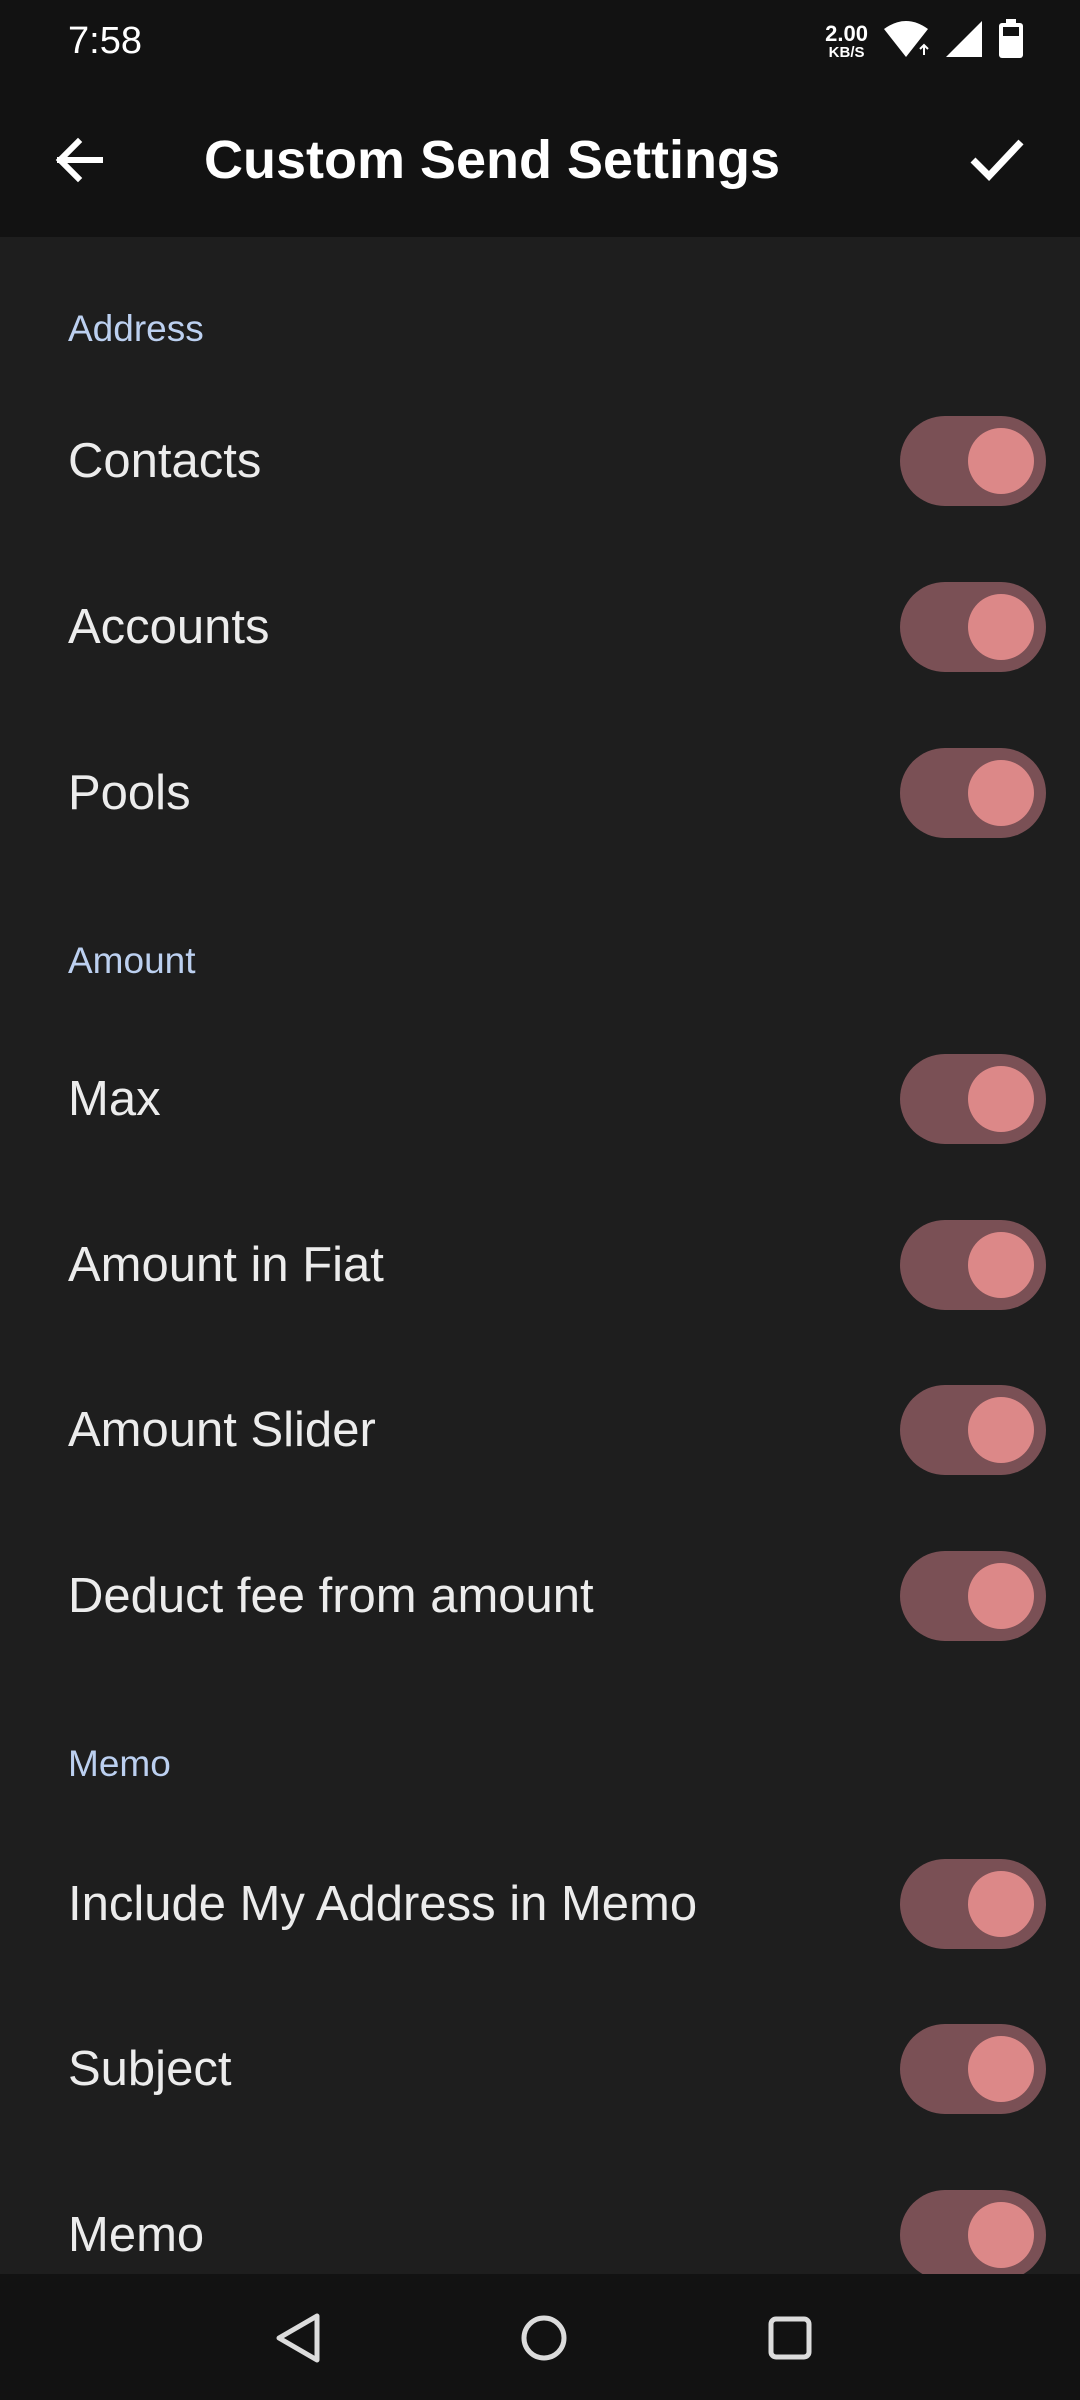 The width and height of the screenshot is (1080, 2400). I want to click on setting-label: Include My Address in Memo, so click(383, 1904).